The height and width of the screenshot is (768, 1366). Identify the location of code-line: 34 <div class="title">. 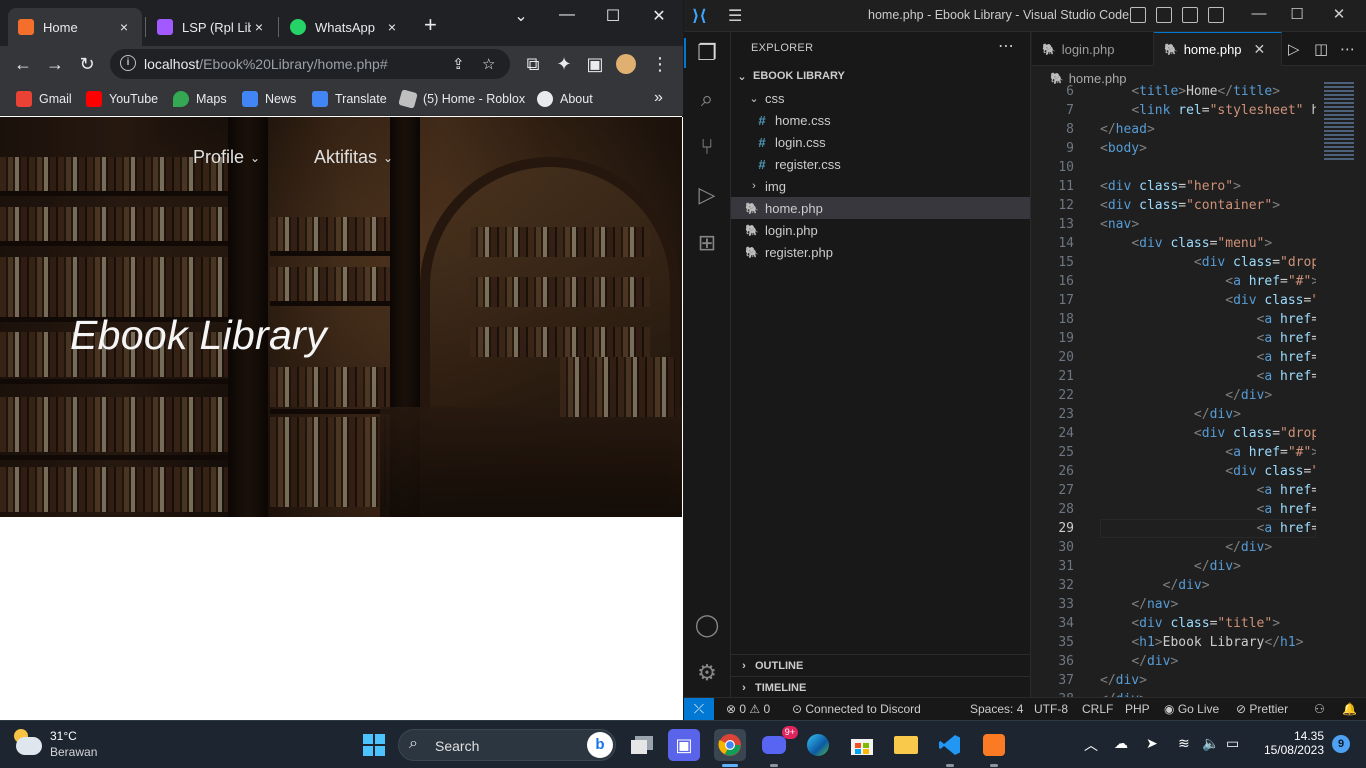
(1199, 623).